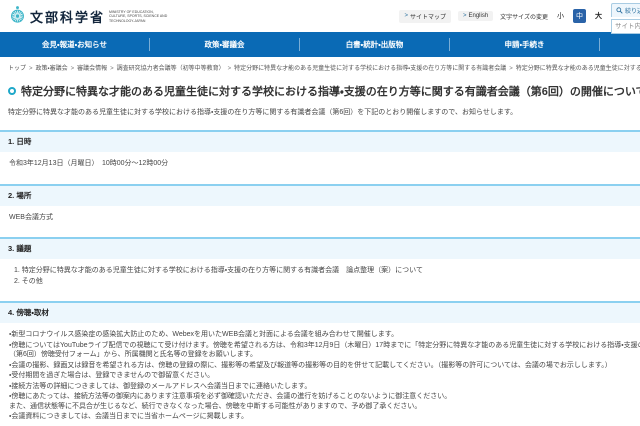 The height and width of the screenshot is (426, 640). I want to click on nav-item: 会見・報道・お知らせ, so click(74, 44).